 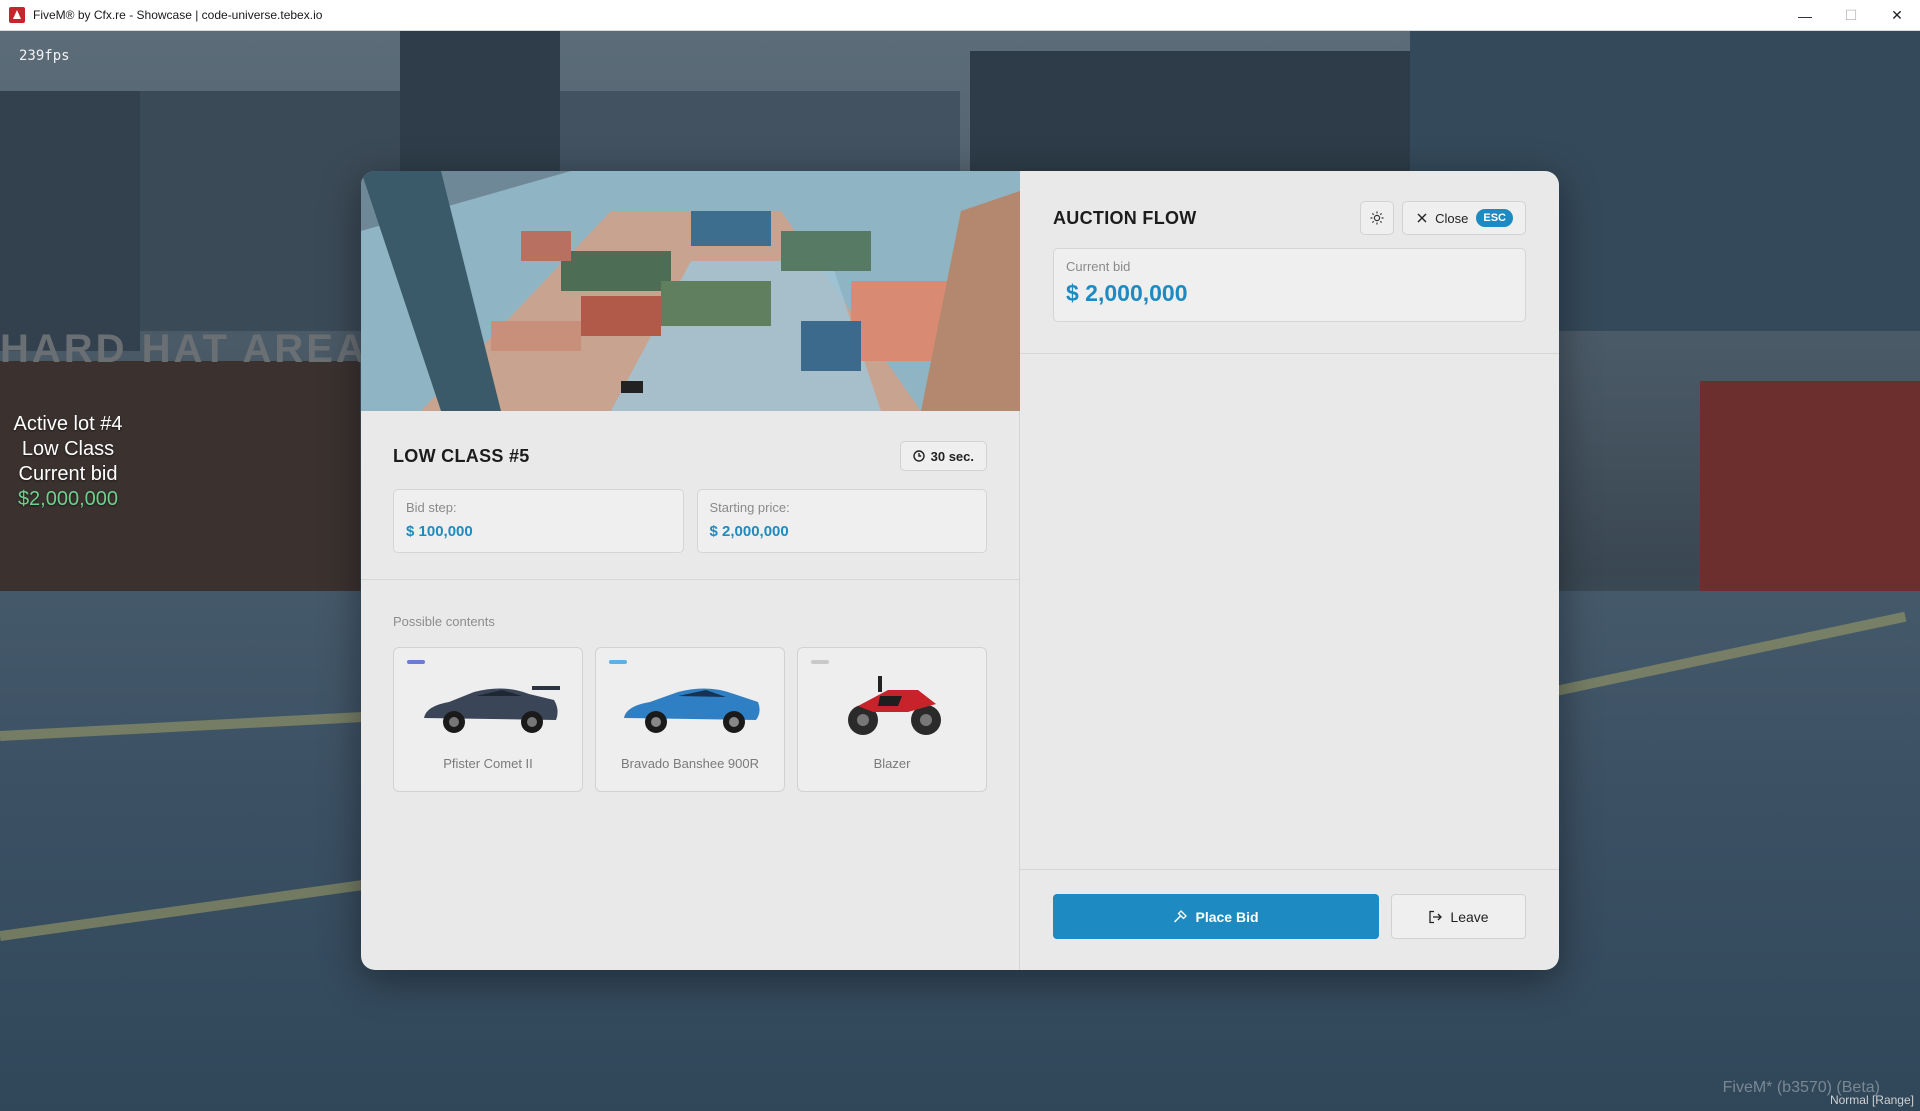 I want to click on maximize-button: ☐, so click(x=1851, y=15).